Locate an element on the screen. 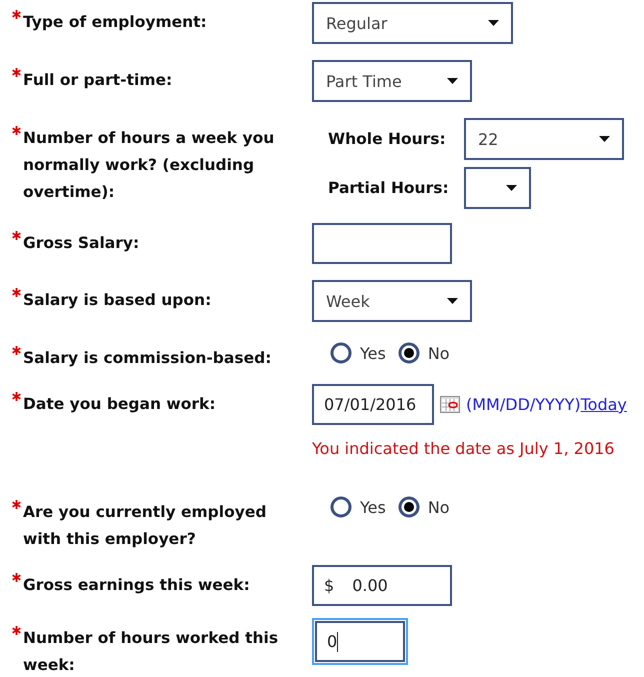 The height and width of the screenshot is (677, 644). dropdown: 22 is located at coordinates (544, 139).